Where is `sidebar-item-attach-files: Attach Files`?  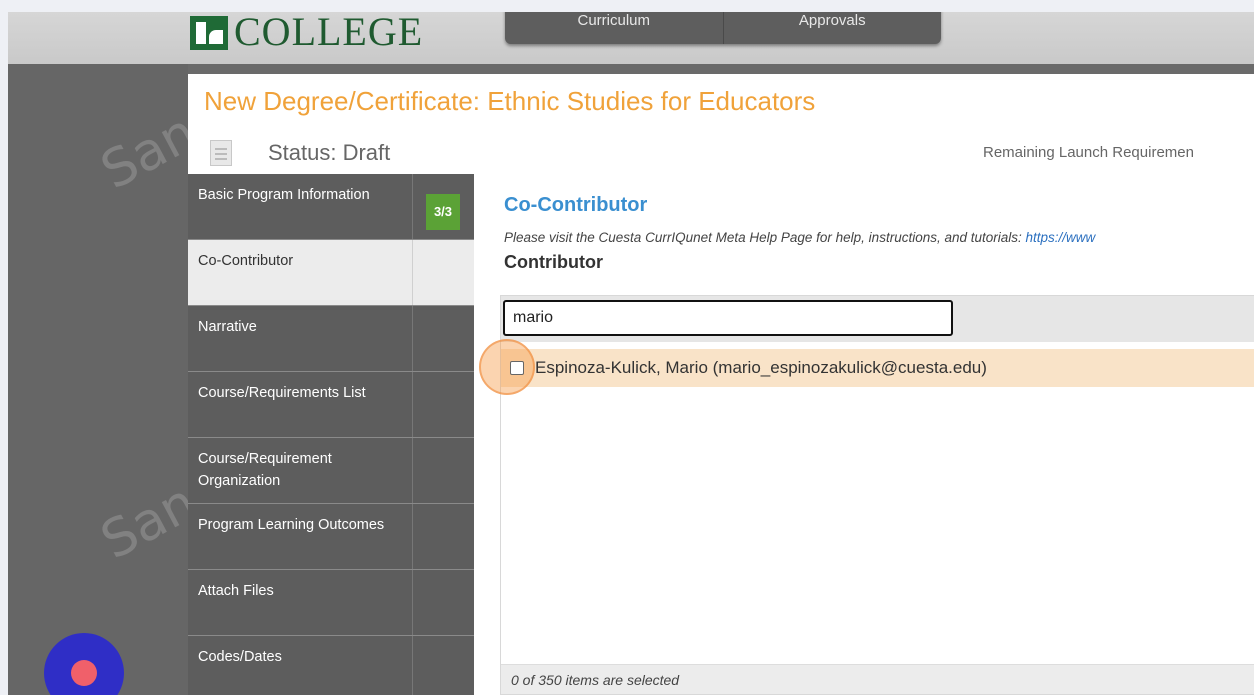
sidebar-item-attach-files: Attach Files is located at coordinates (331, 603).